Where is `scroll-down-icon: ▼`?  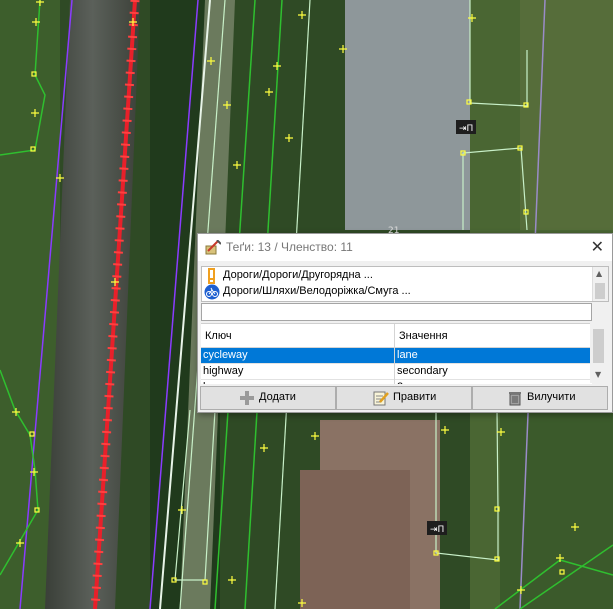
scroll-down-icon: ▼ is located at coordinates (598, 374).